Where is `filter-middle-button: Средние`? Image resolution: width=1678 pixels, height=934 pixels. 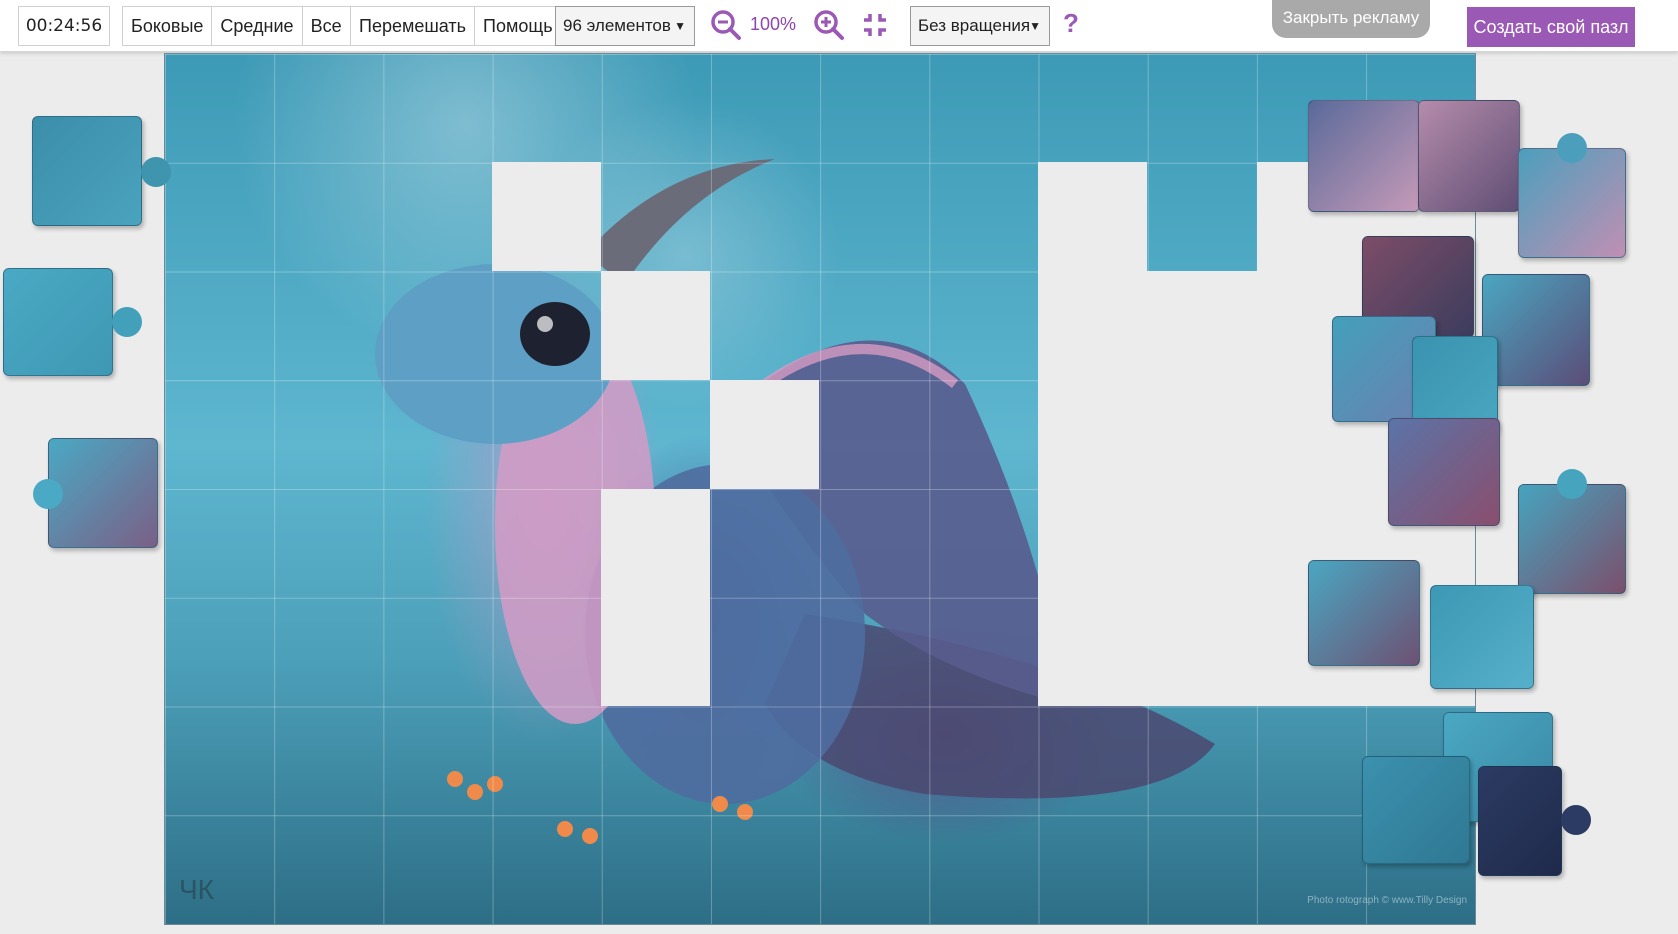 filter-middle-button: Средние is located at coordinates (257, 26).